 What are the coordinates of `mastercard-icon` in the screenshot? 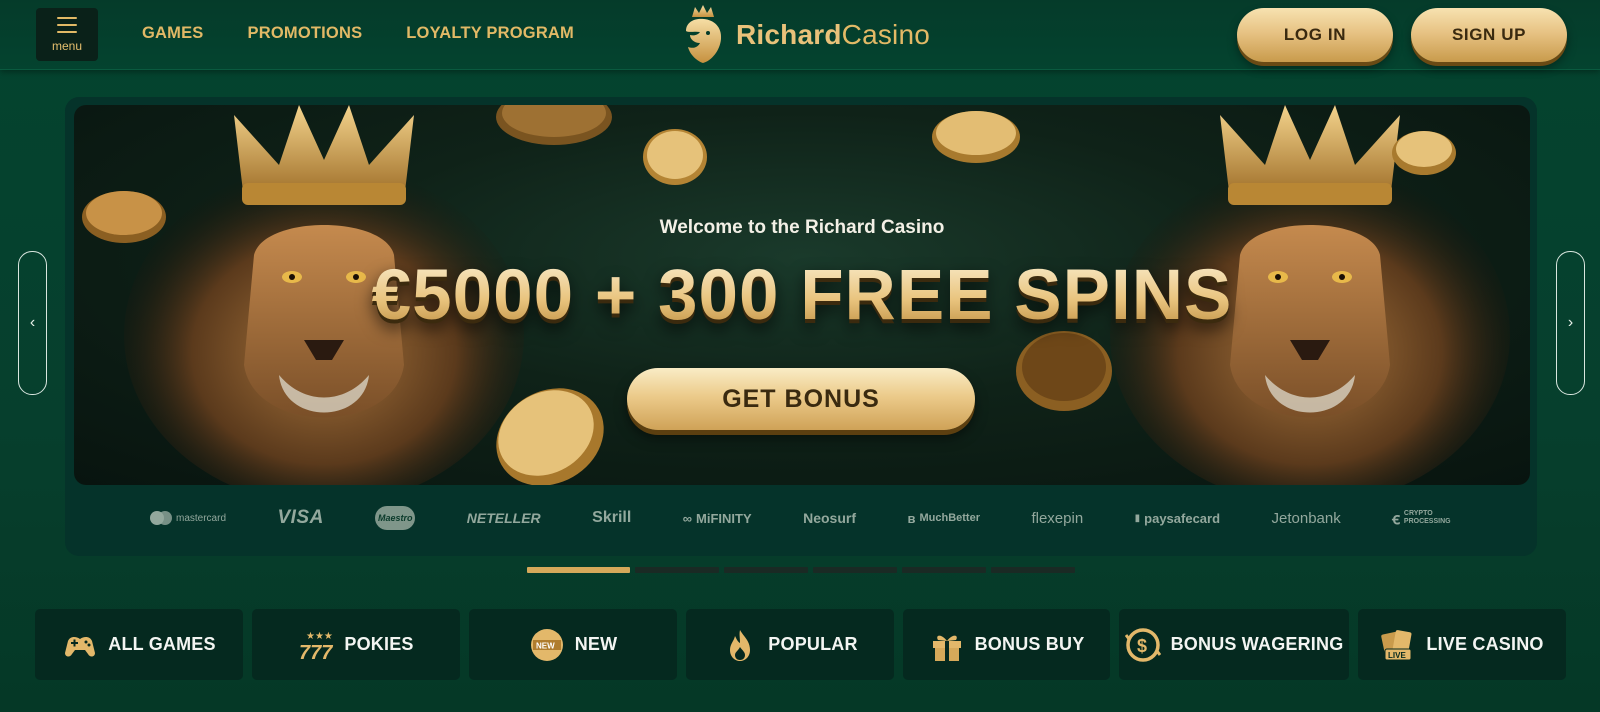 It's located at (161, 518).